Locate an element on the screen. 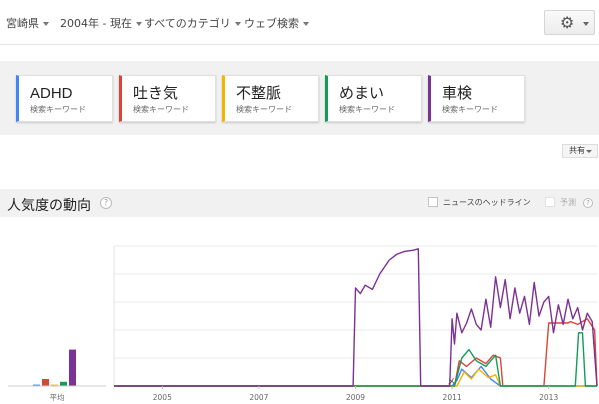 This screenshot has width=599, height=404. tick-label-2005: 2005 is located at coordinates (162, 397).